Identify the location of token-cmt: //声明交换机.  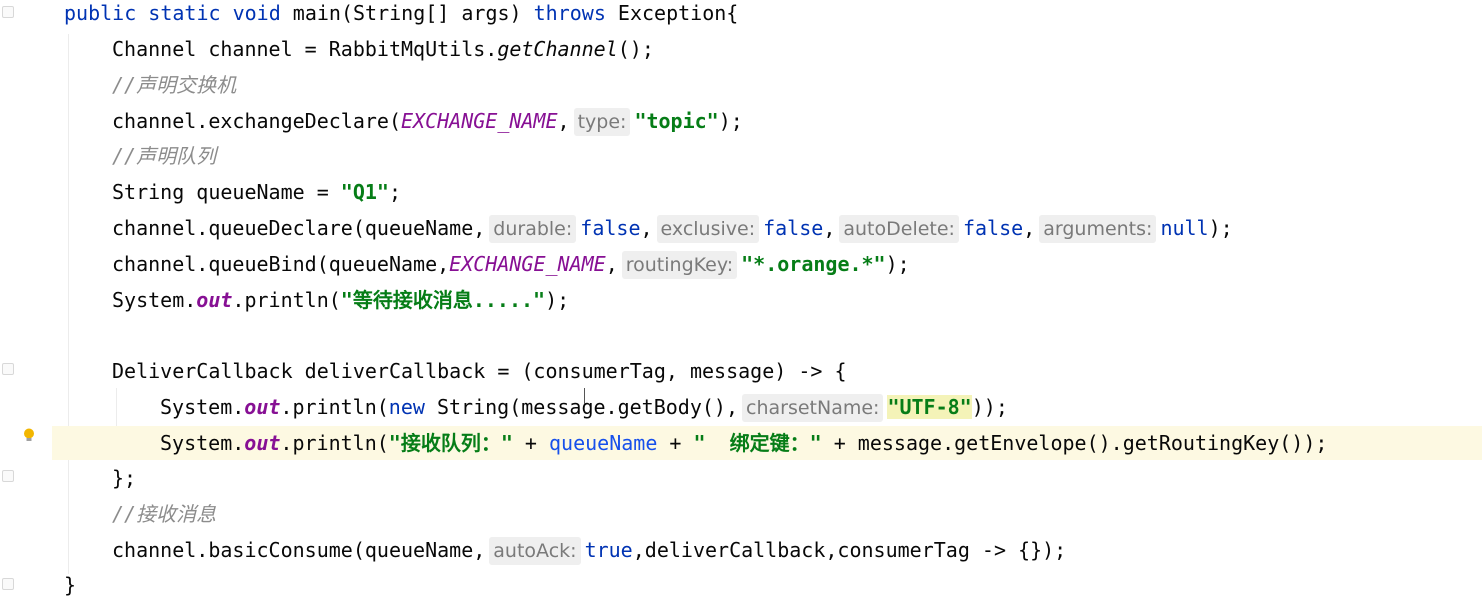
(174, 85).